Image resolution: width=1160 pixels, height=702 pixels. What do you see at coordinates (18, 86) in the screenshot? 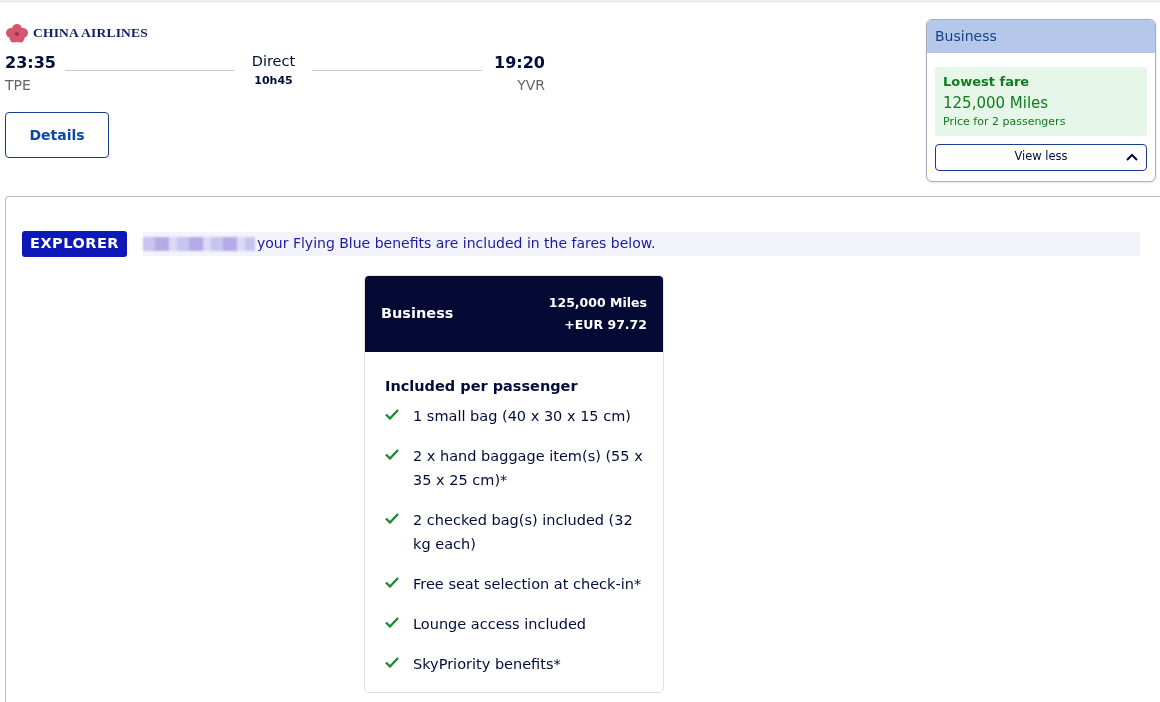
I see `departure-airport: TPE` at bounding box center [18, 86].